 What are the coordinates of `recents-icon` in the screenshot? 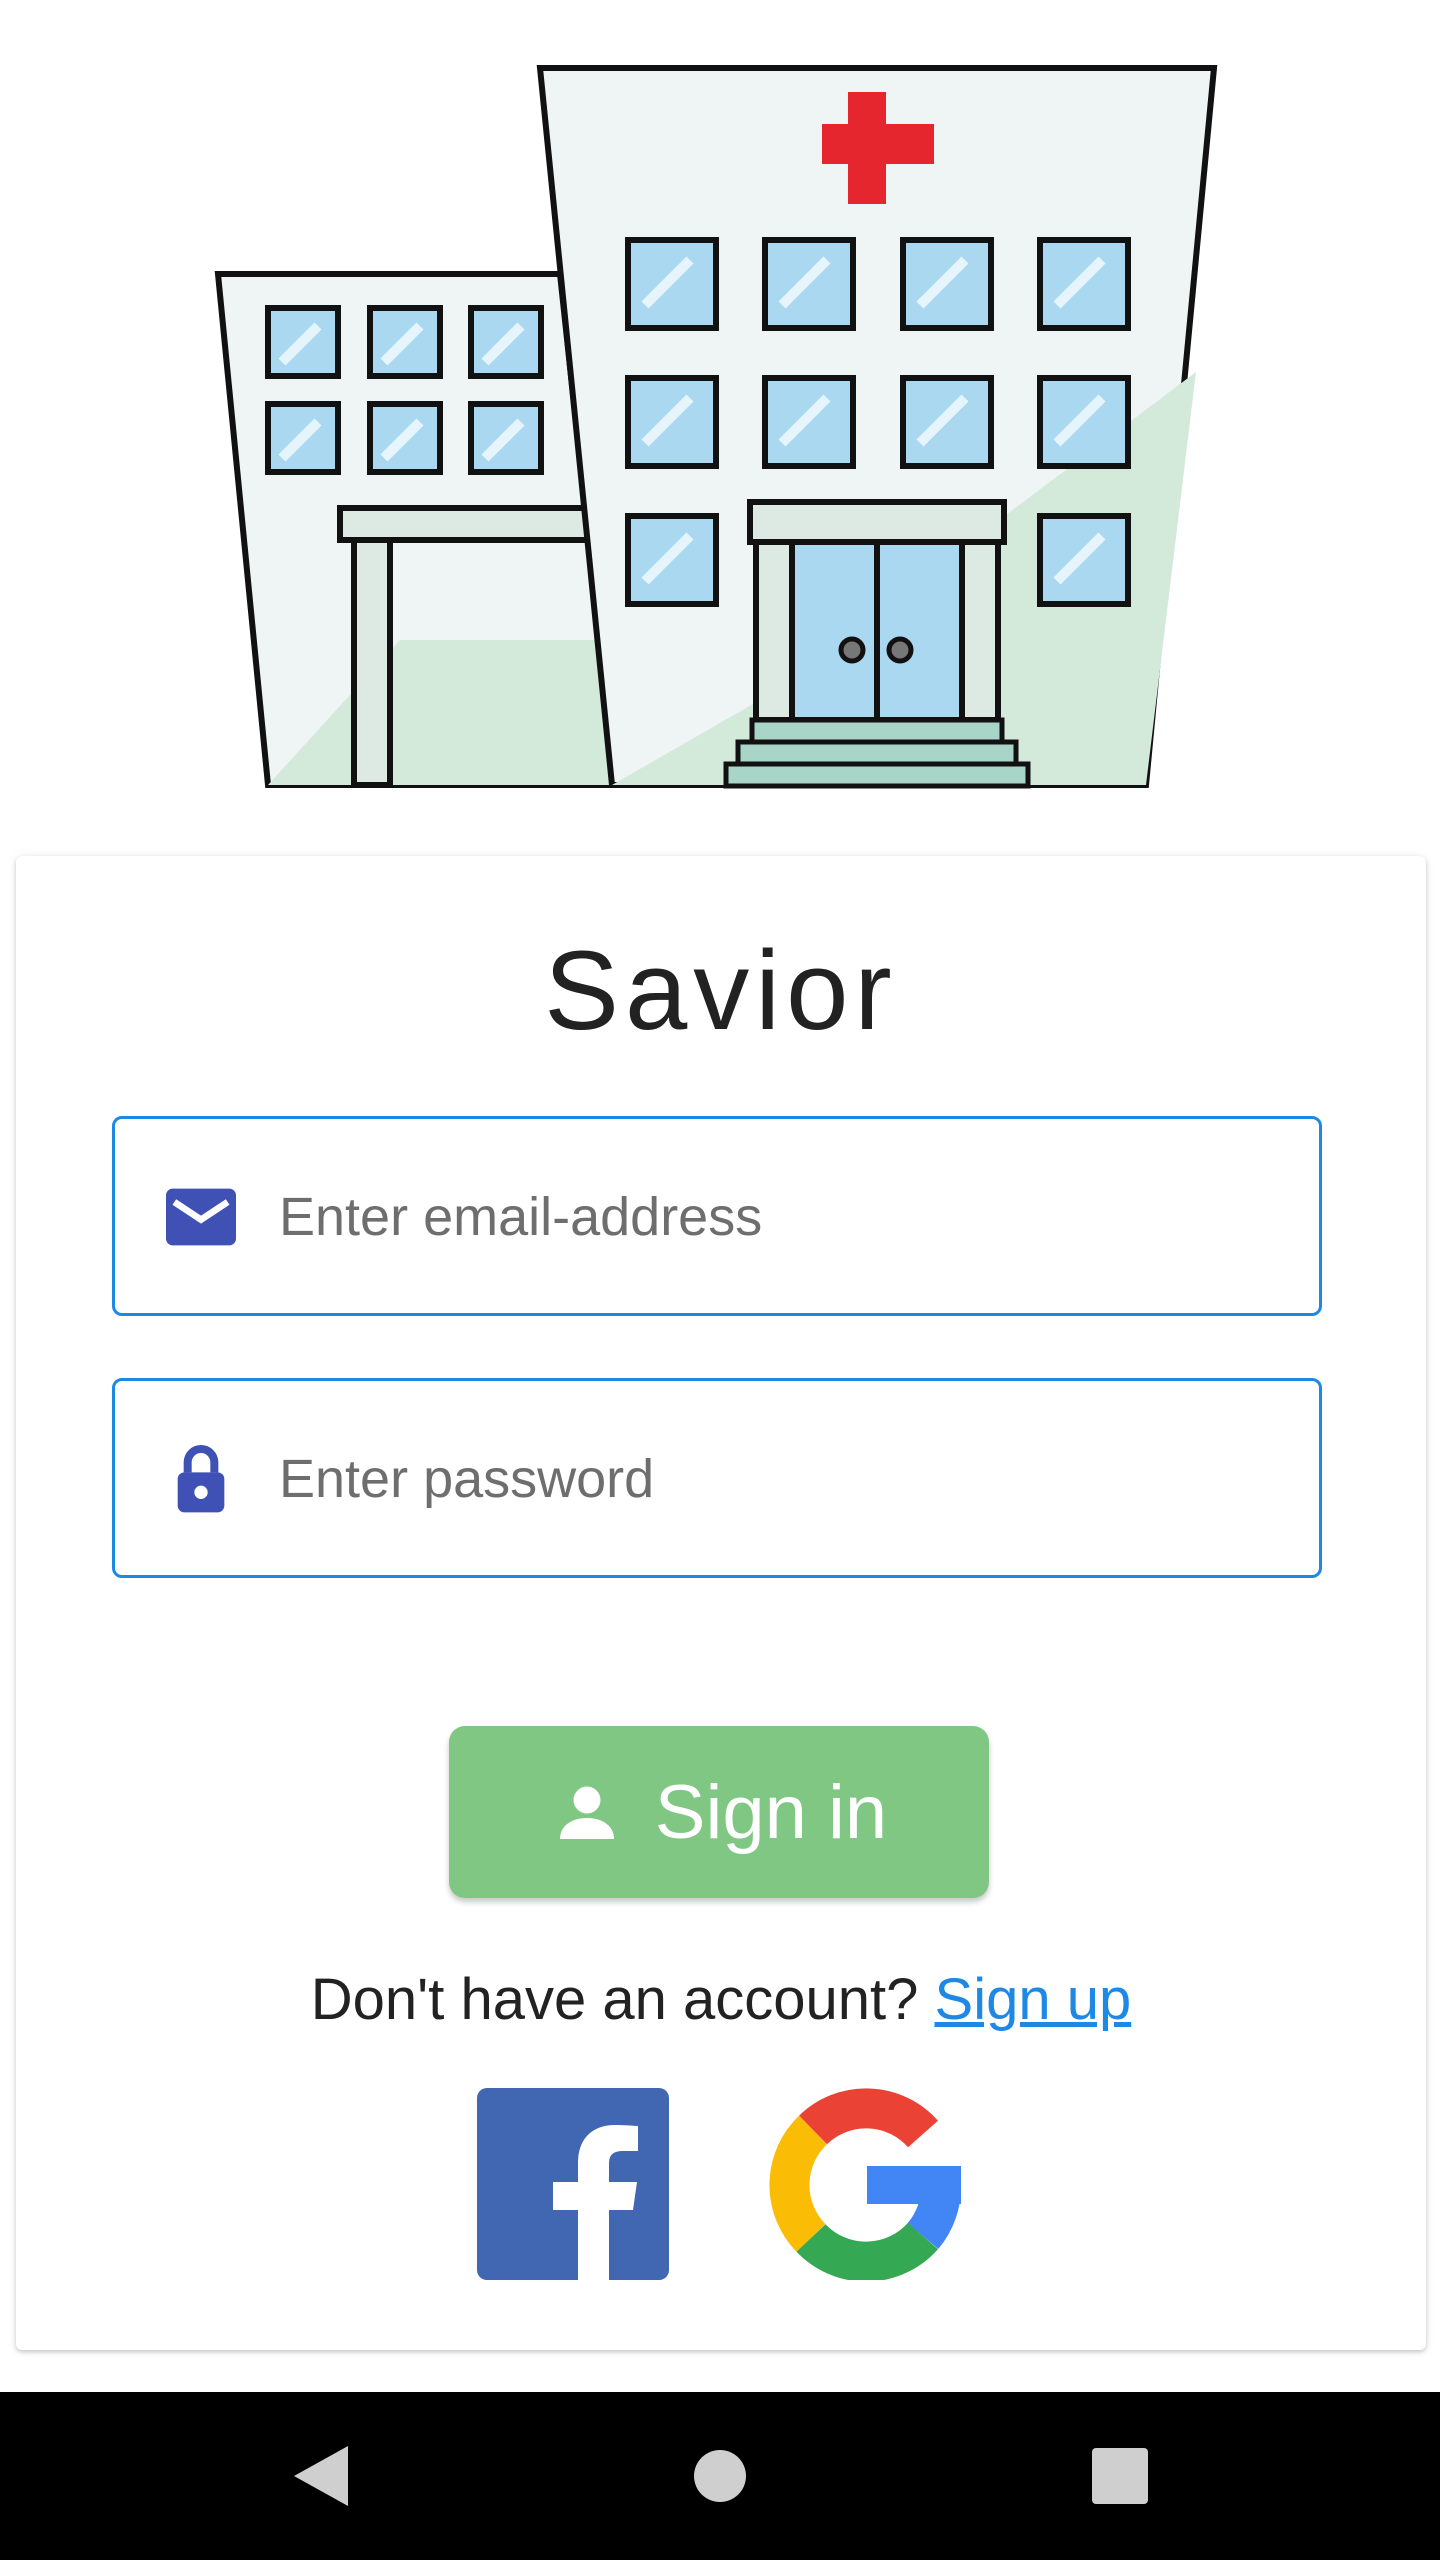 It's located at (1120, 2476).